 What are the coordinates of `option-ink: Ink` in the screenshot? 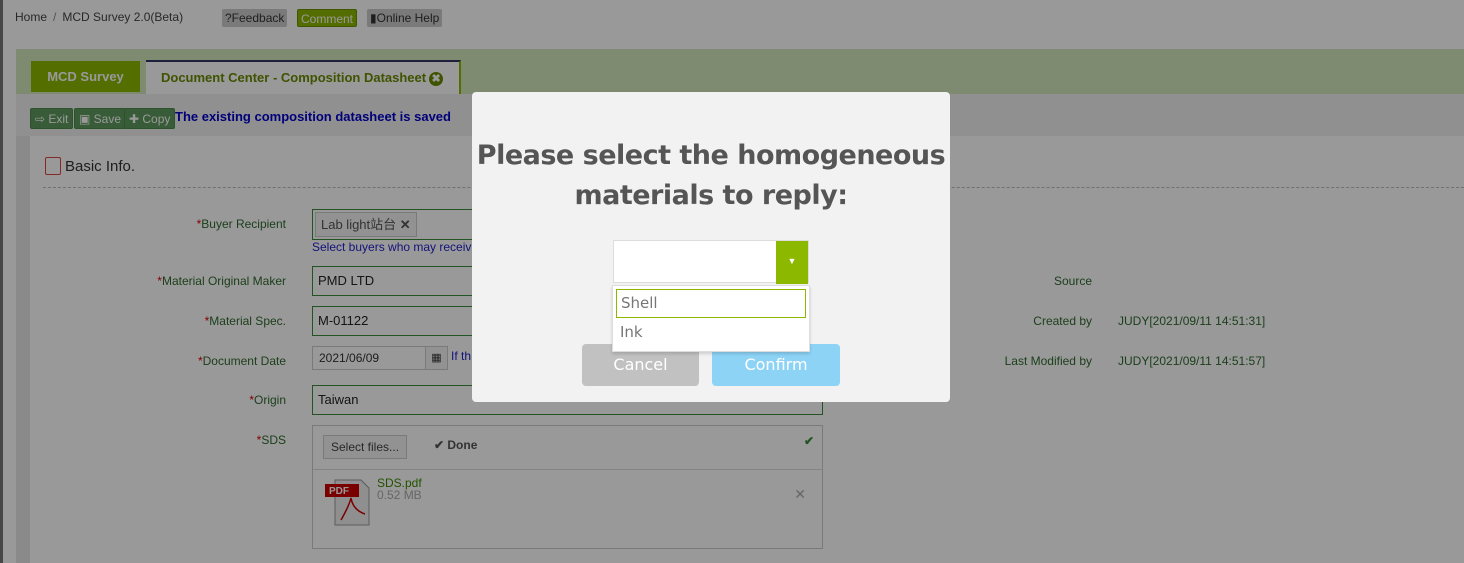 It's located at (711, 333).